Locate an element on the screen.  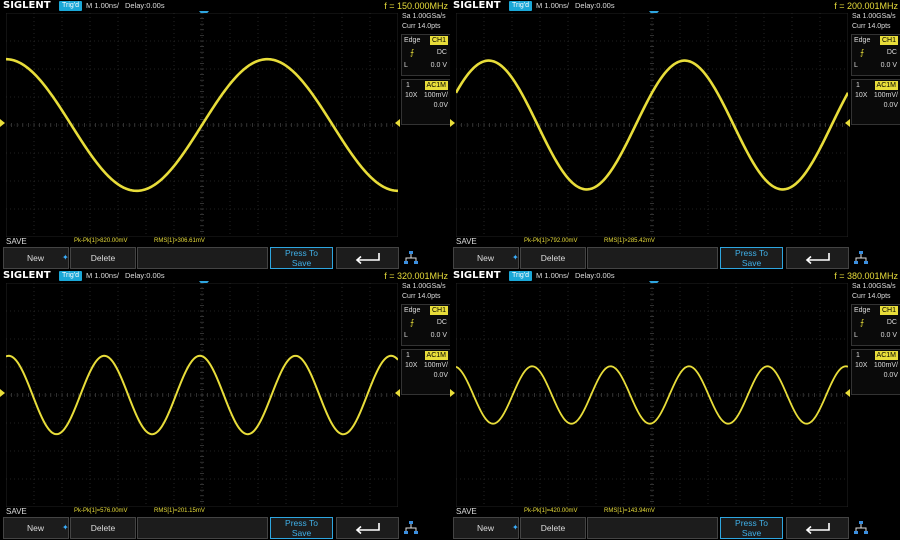
rms-measurement: RMS[1]=201.15mV is located at coordinates (179, 511).